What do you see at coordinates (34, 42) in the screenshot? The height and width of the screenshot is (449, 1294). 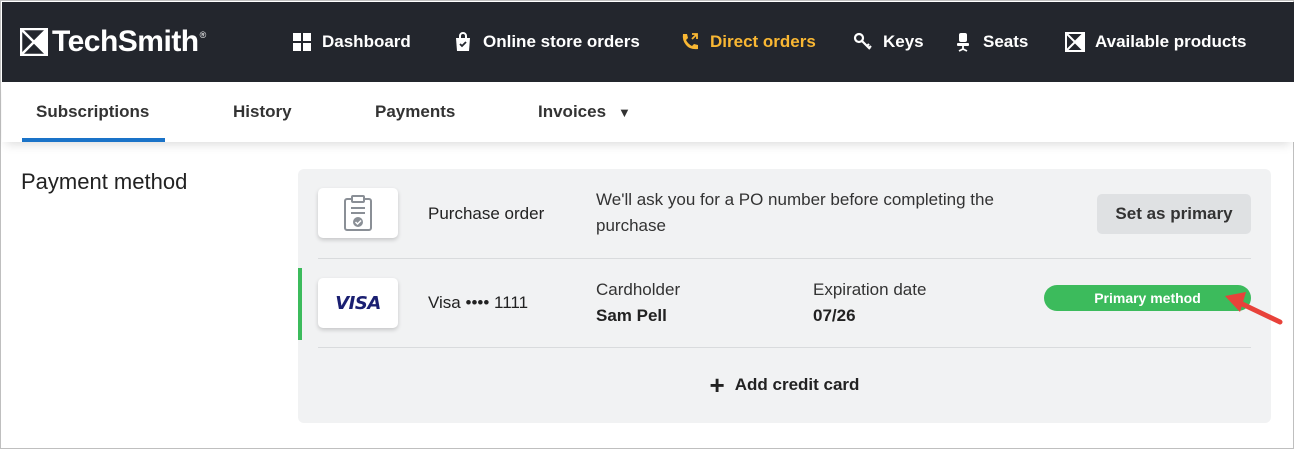 I see `techsmith-logo-icon` at bounding box center [34, 42].